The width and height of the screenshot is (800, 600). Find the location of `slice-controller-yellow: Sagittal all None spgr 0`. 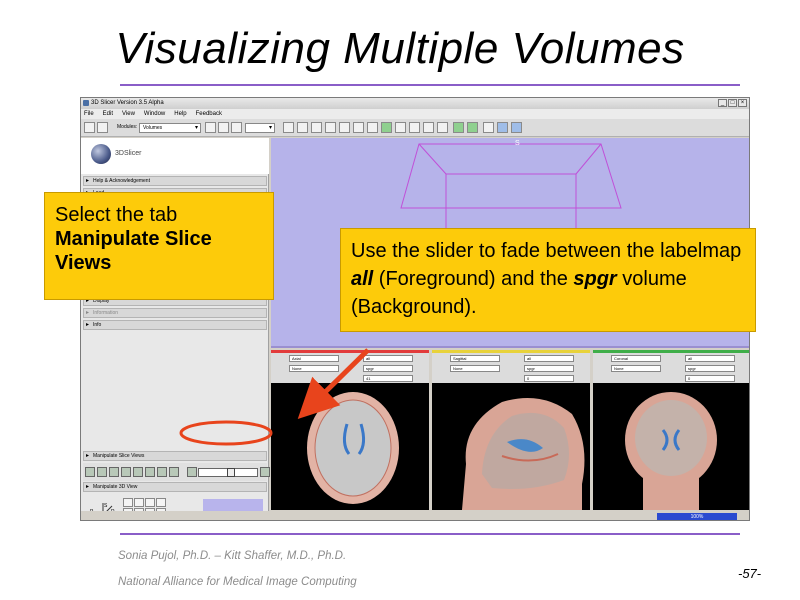

slice-controller-yellow: Sagittal all None spgr 0 is located at coordinates (511, 368).